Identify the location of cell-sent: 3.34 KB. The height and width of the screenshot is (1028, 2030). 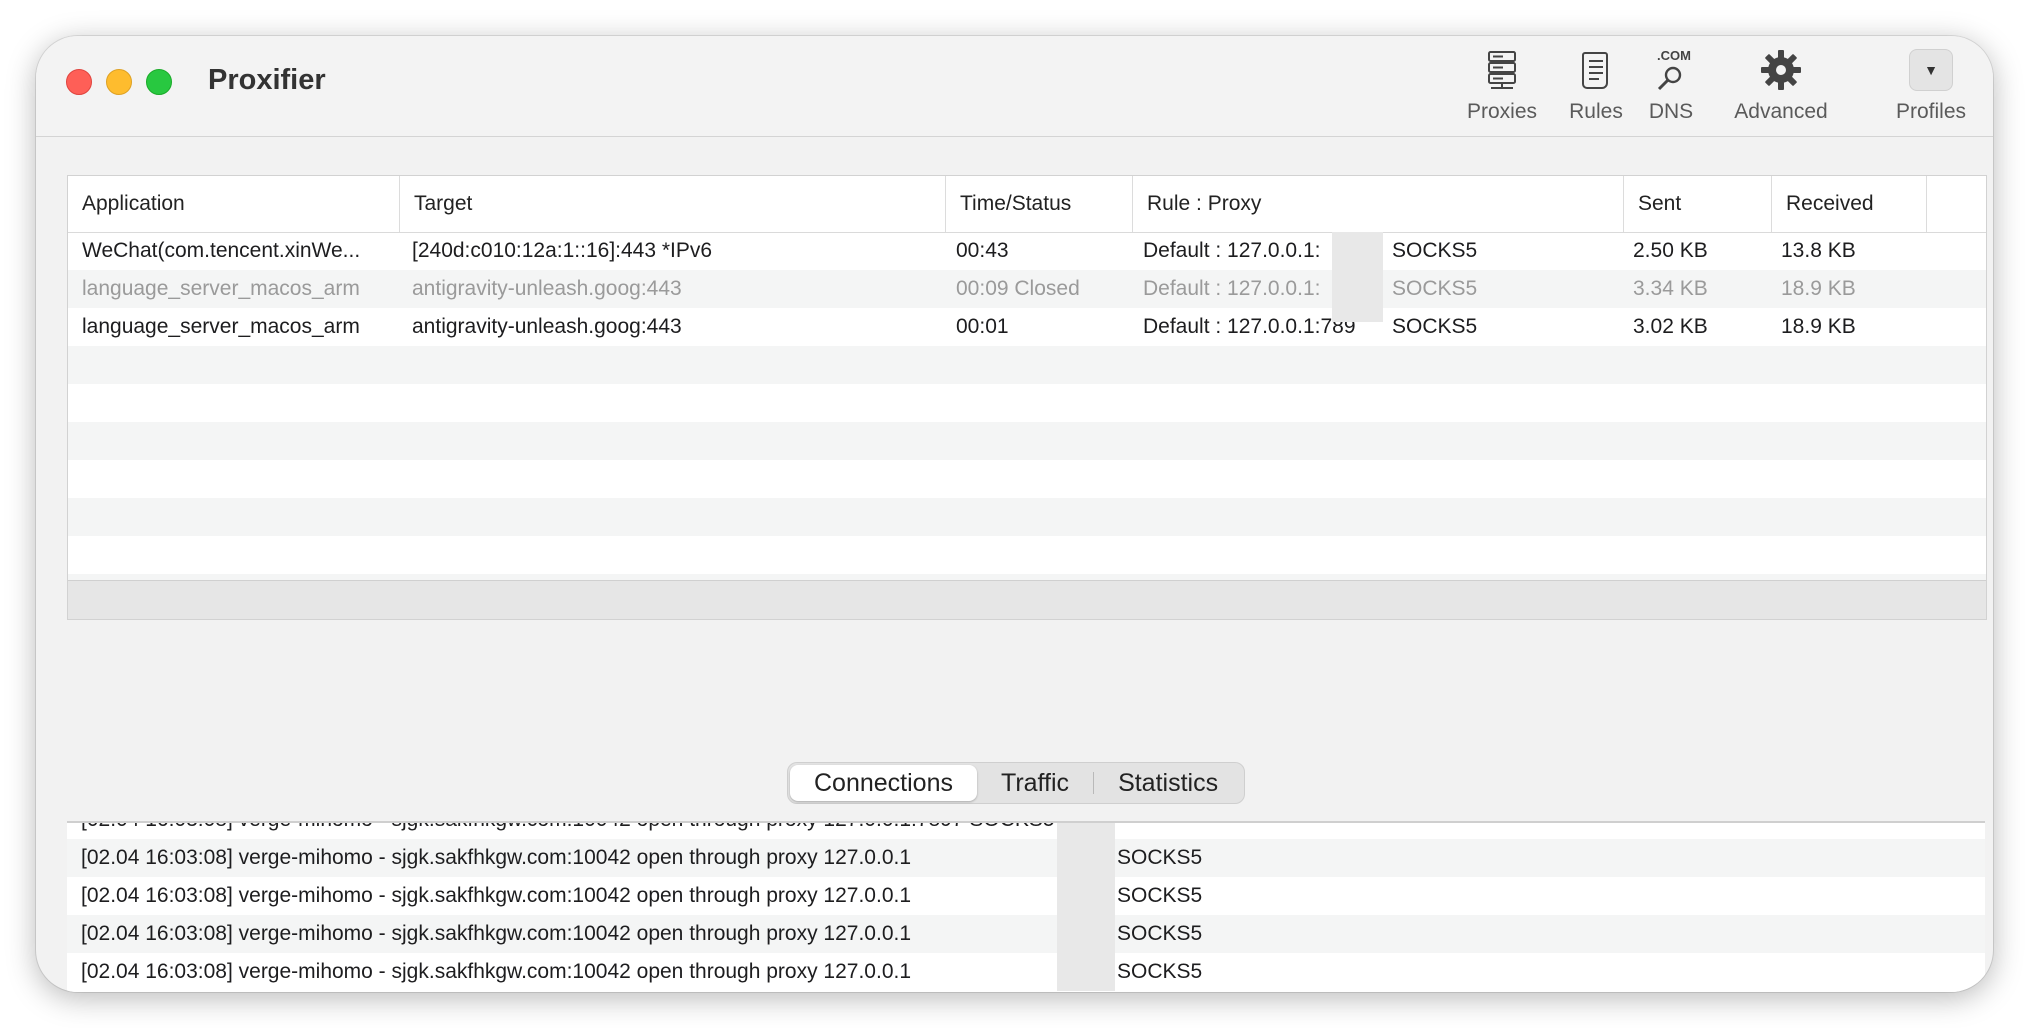
(1670, 288).